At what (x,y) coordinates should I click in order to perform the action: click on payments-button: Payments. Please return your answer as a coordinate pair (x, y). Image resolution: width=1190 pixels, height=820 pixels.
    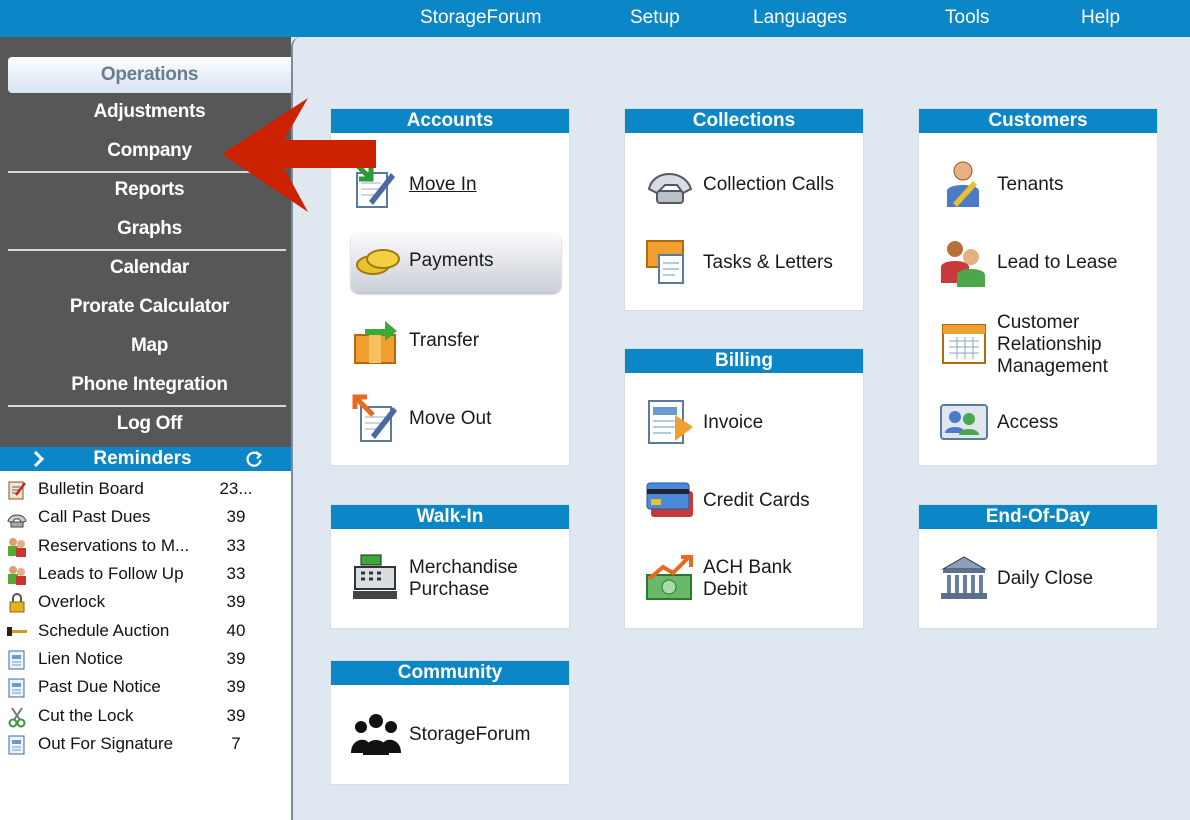
    Looking at the image, I should click on (456, 263).